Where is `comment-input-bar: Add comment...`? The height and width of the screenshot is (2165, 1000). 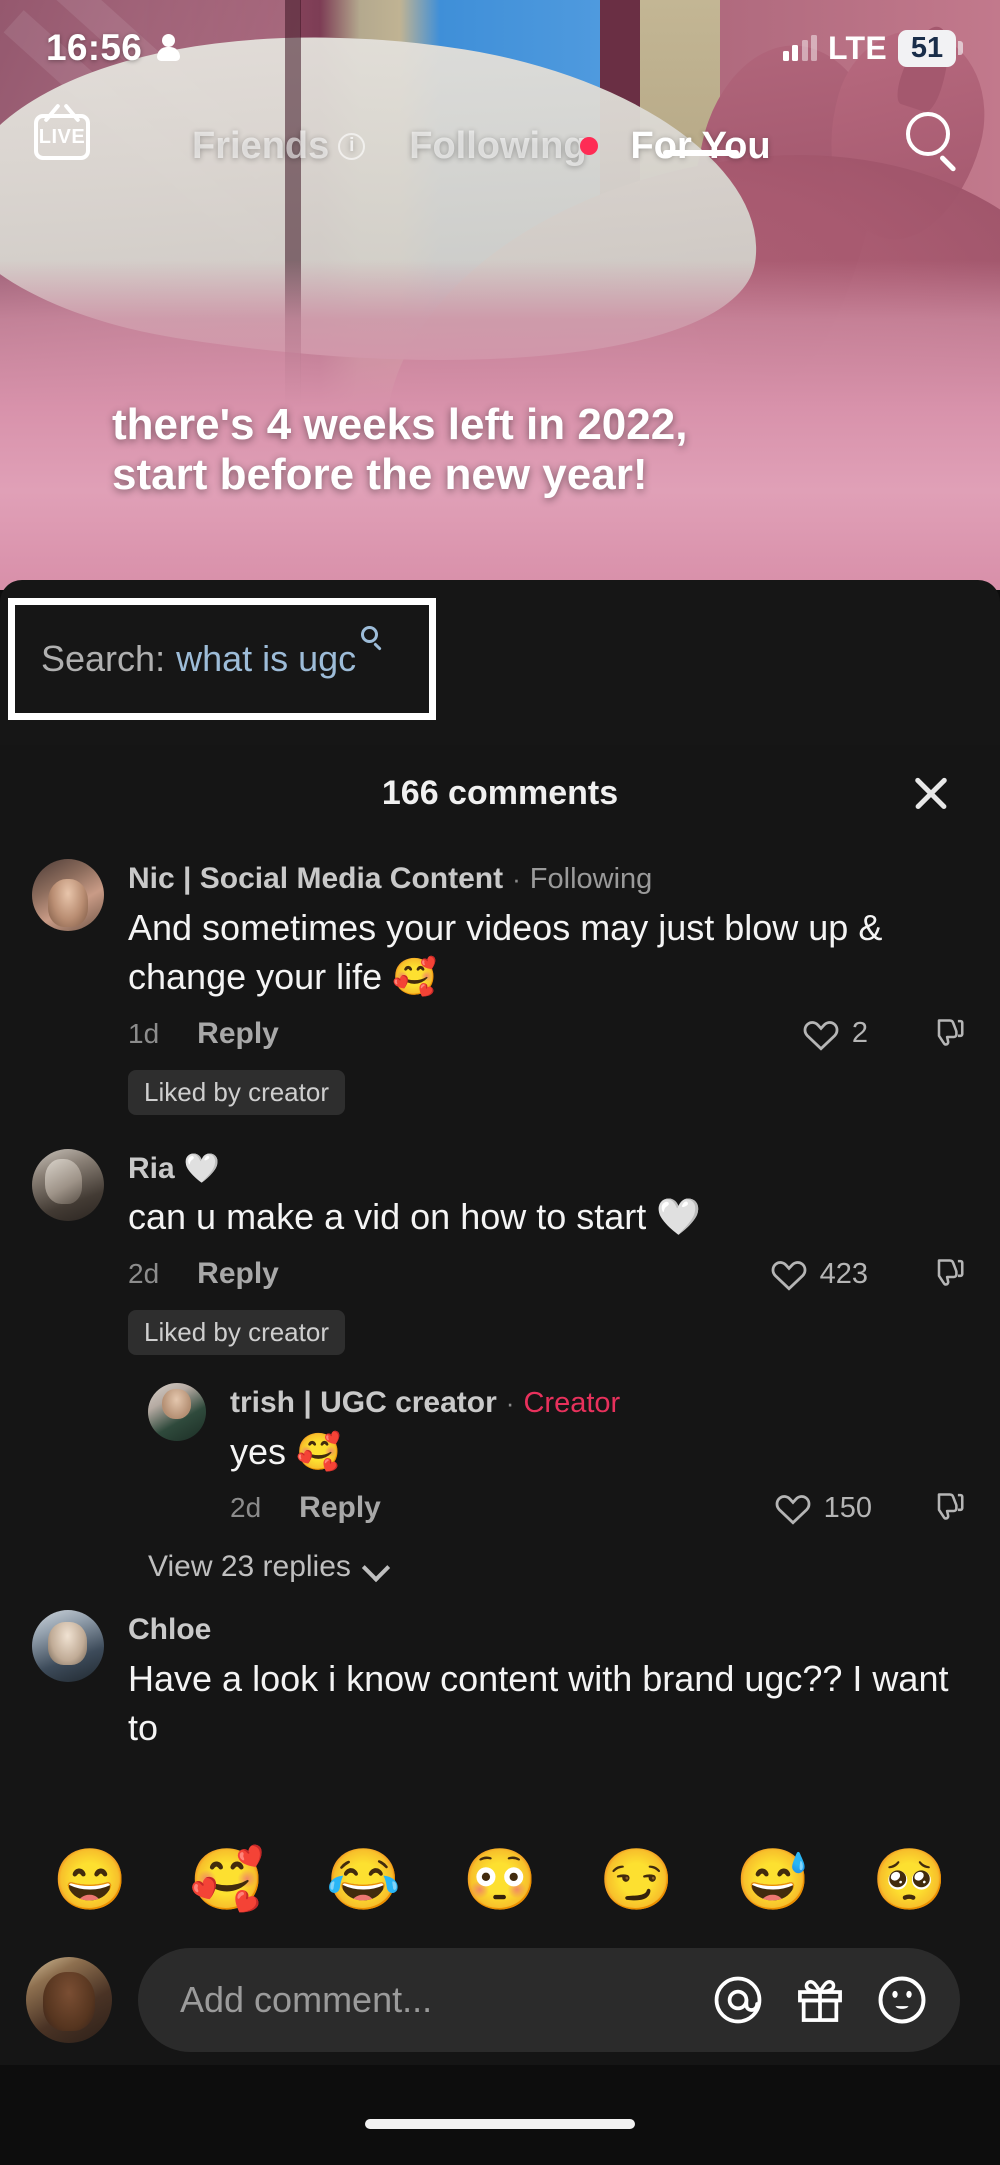
comment-input-bar: Add comment... is located at coordinates (500, 2000).